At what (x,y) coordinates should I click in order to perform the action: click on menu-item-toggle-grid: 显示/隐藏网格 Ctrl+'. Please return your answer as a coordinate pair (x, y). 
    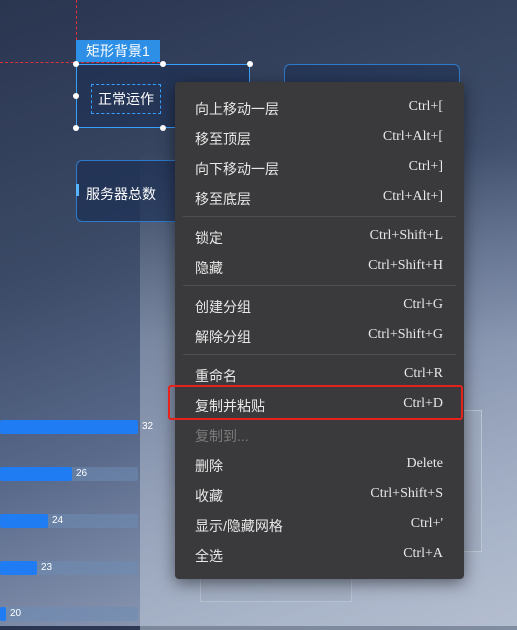
    Looking at the image, I should click on (319, 524).